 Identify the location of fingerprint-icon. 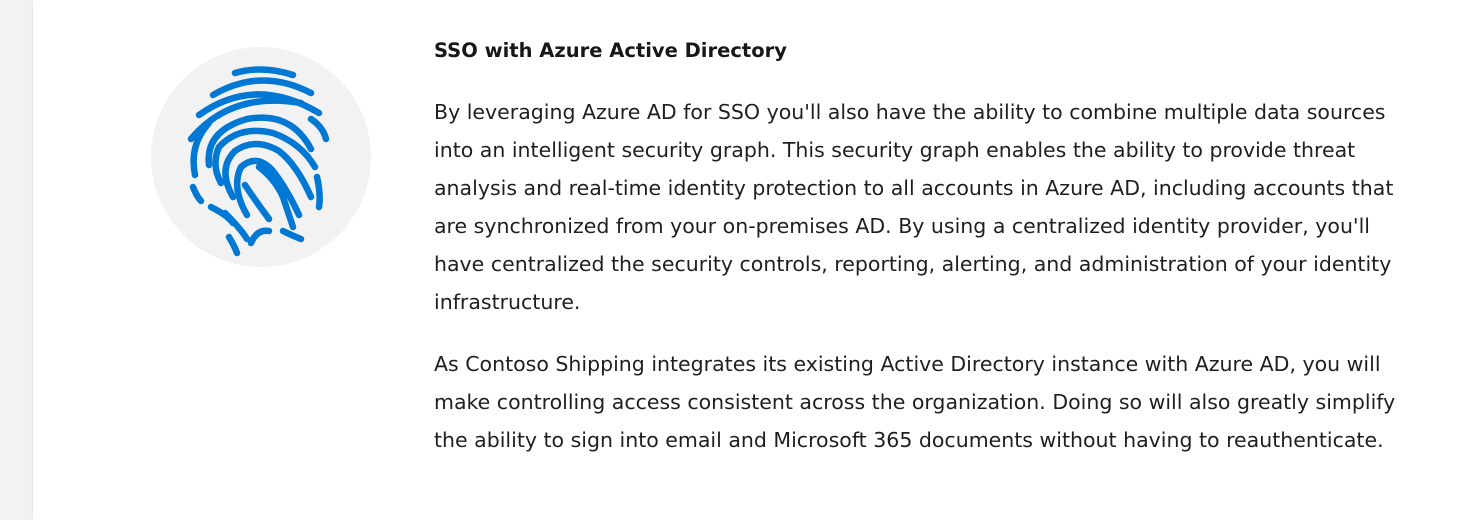
(258, 161).